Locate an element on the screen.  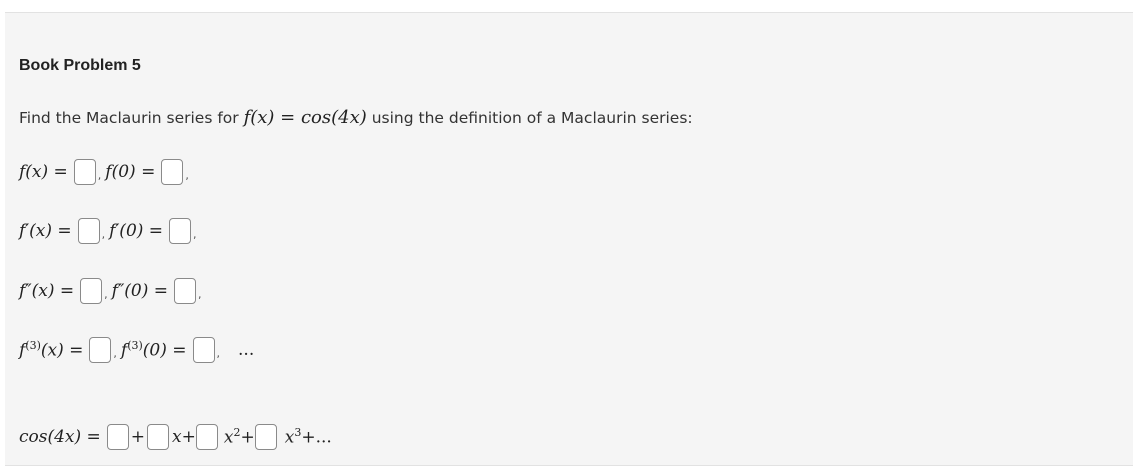
intro-text-before: Find the Maclaurin series for is located at coordinates (129, 118).